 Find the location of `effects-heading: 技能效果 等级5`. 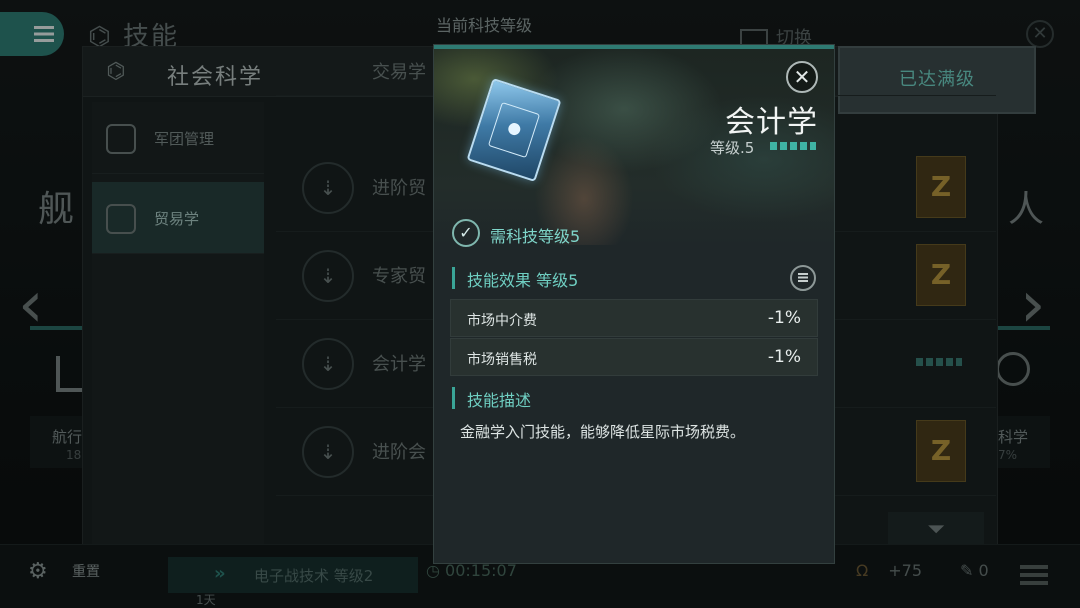

effects-heading: 技能效果 等级5 is located at coordinates (515, 278).